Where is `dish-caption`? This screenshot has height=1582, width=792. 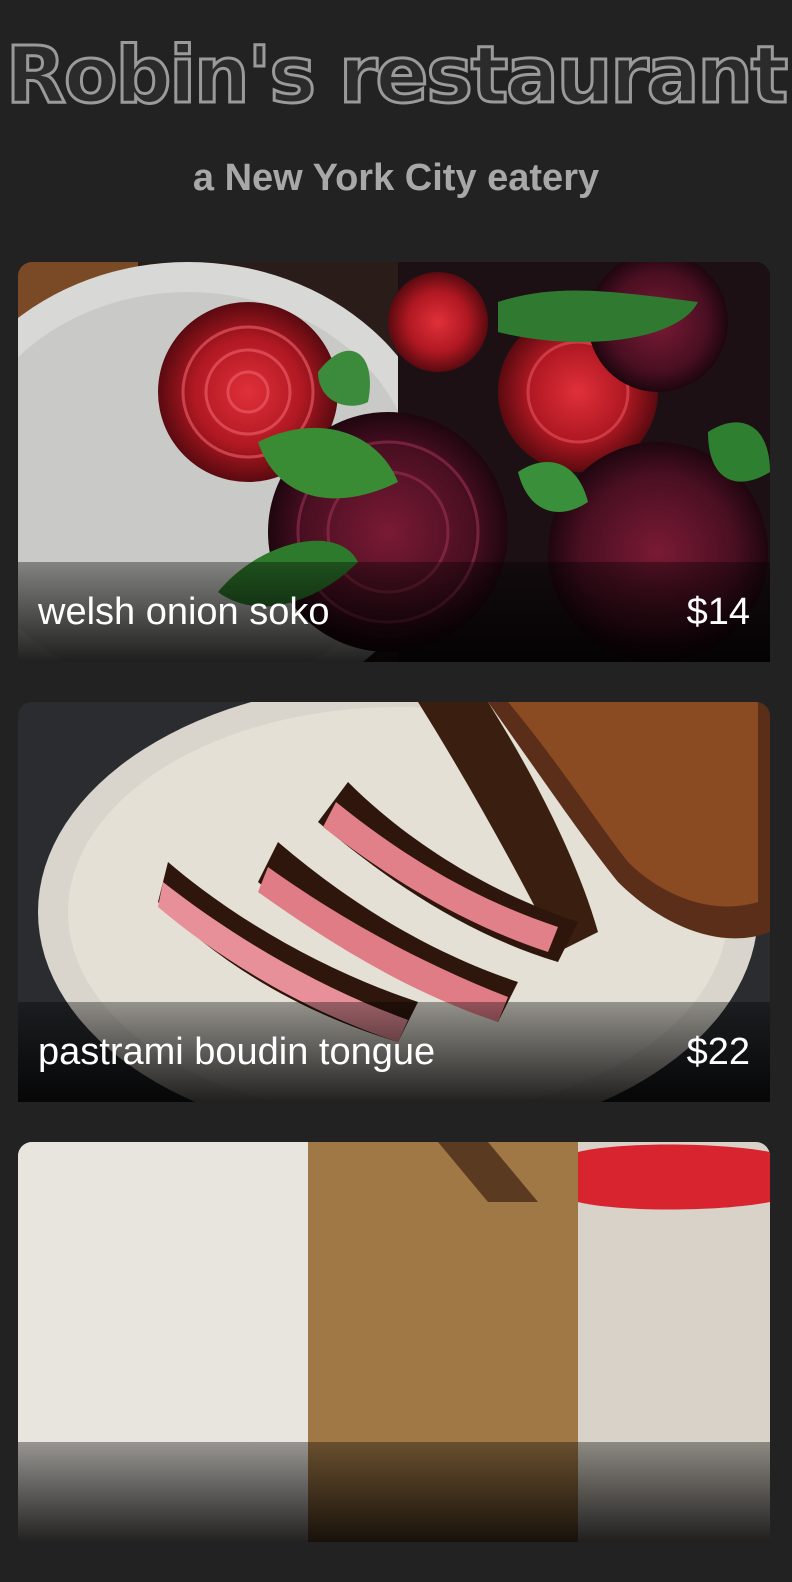 dish-caption is located at coordinates (394, 1492).